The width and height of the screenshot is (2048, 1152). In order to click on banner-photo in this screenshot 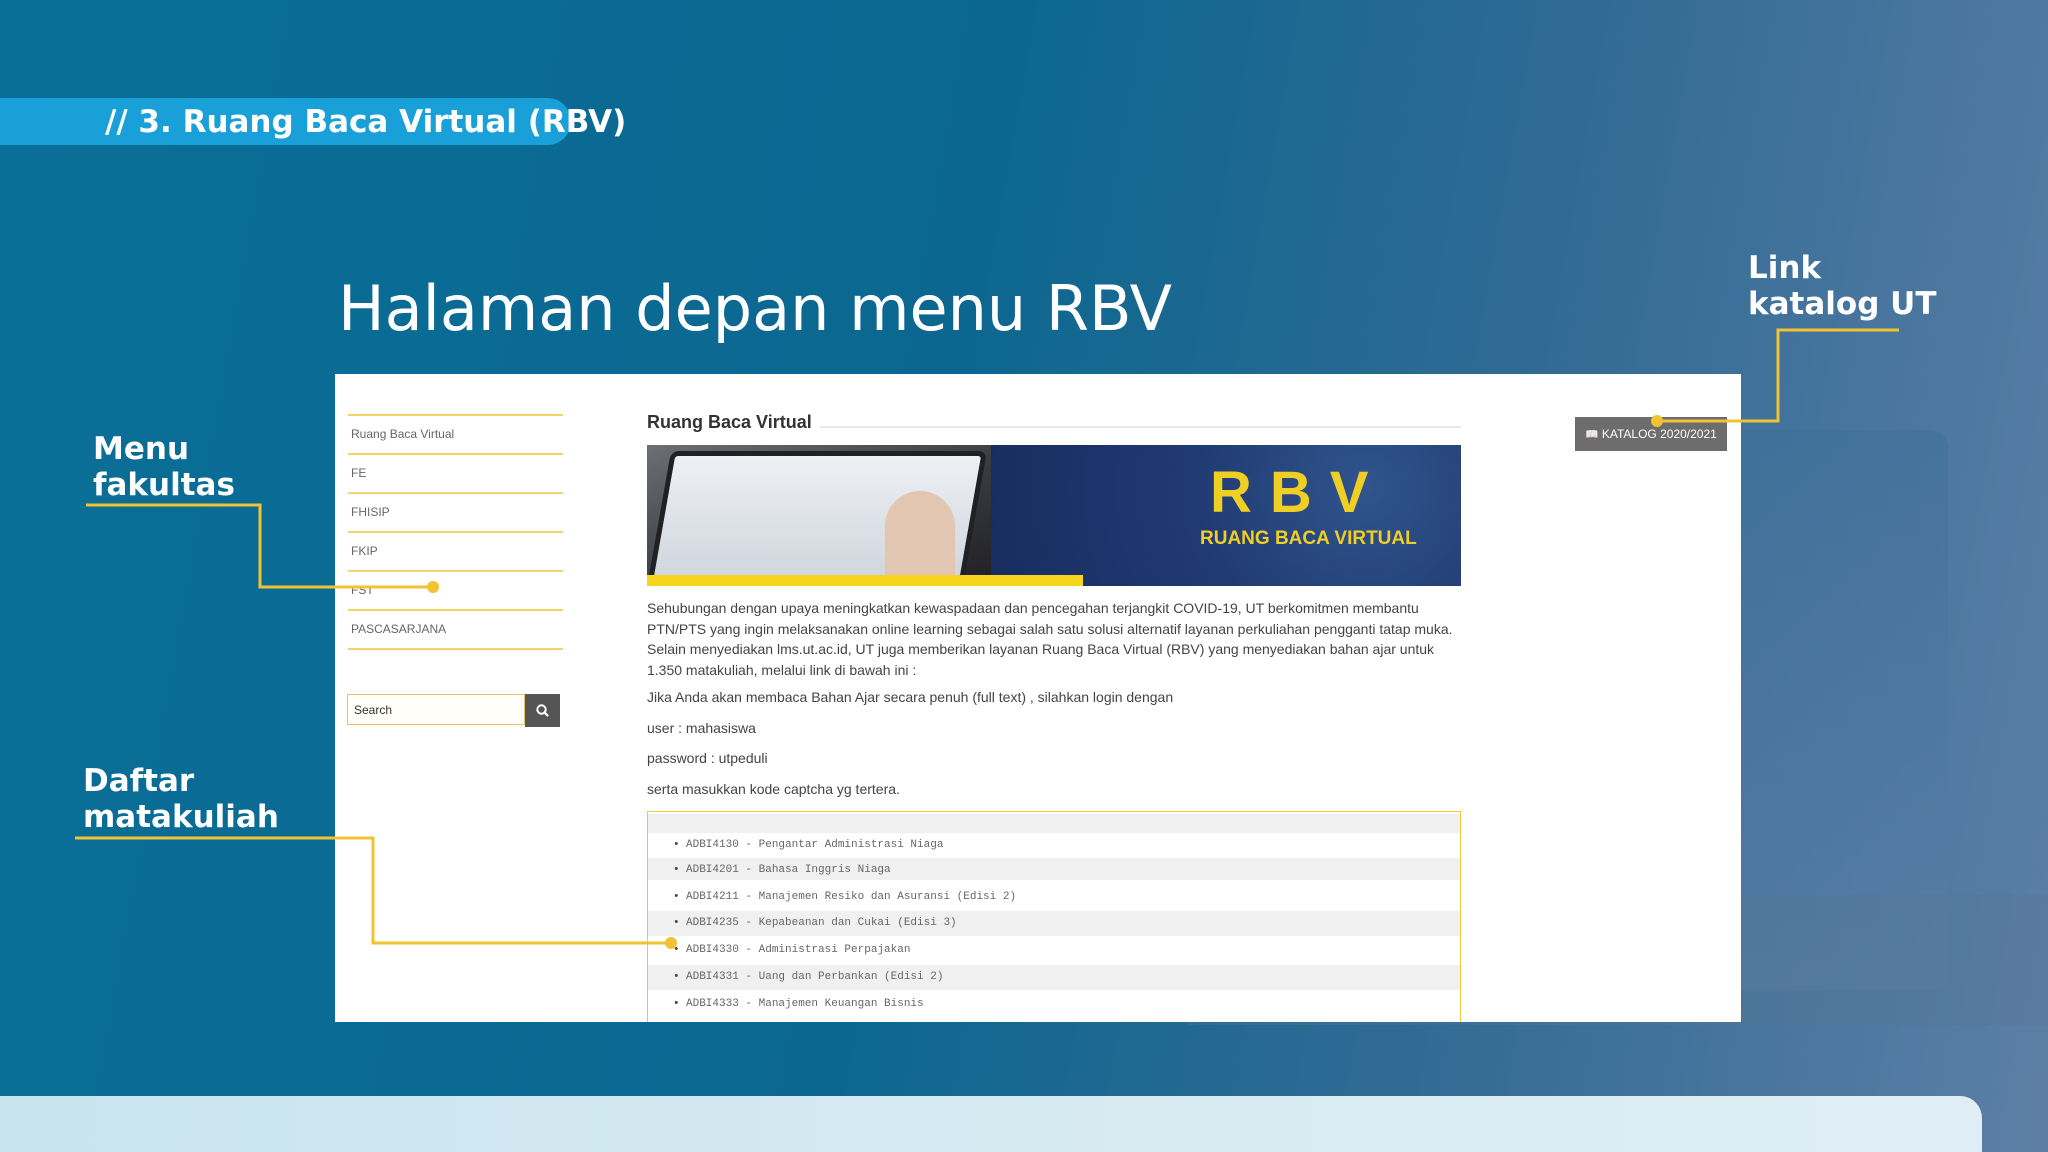, I will do `click(820, 515)`.